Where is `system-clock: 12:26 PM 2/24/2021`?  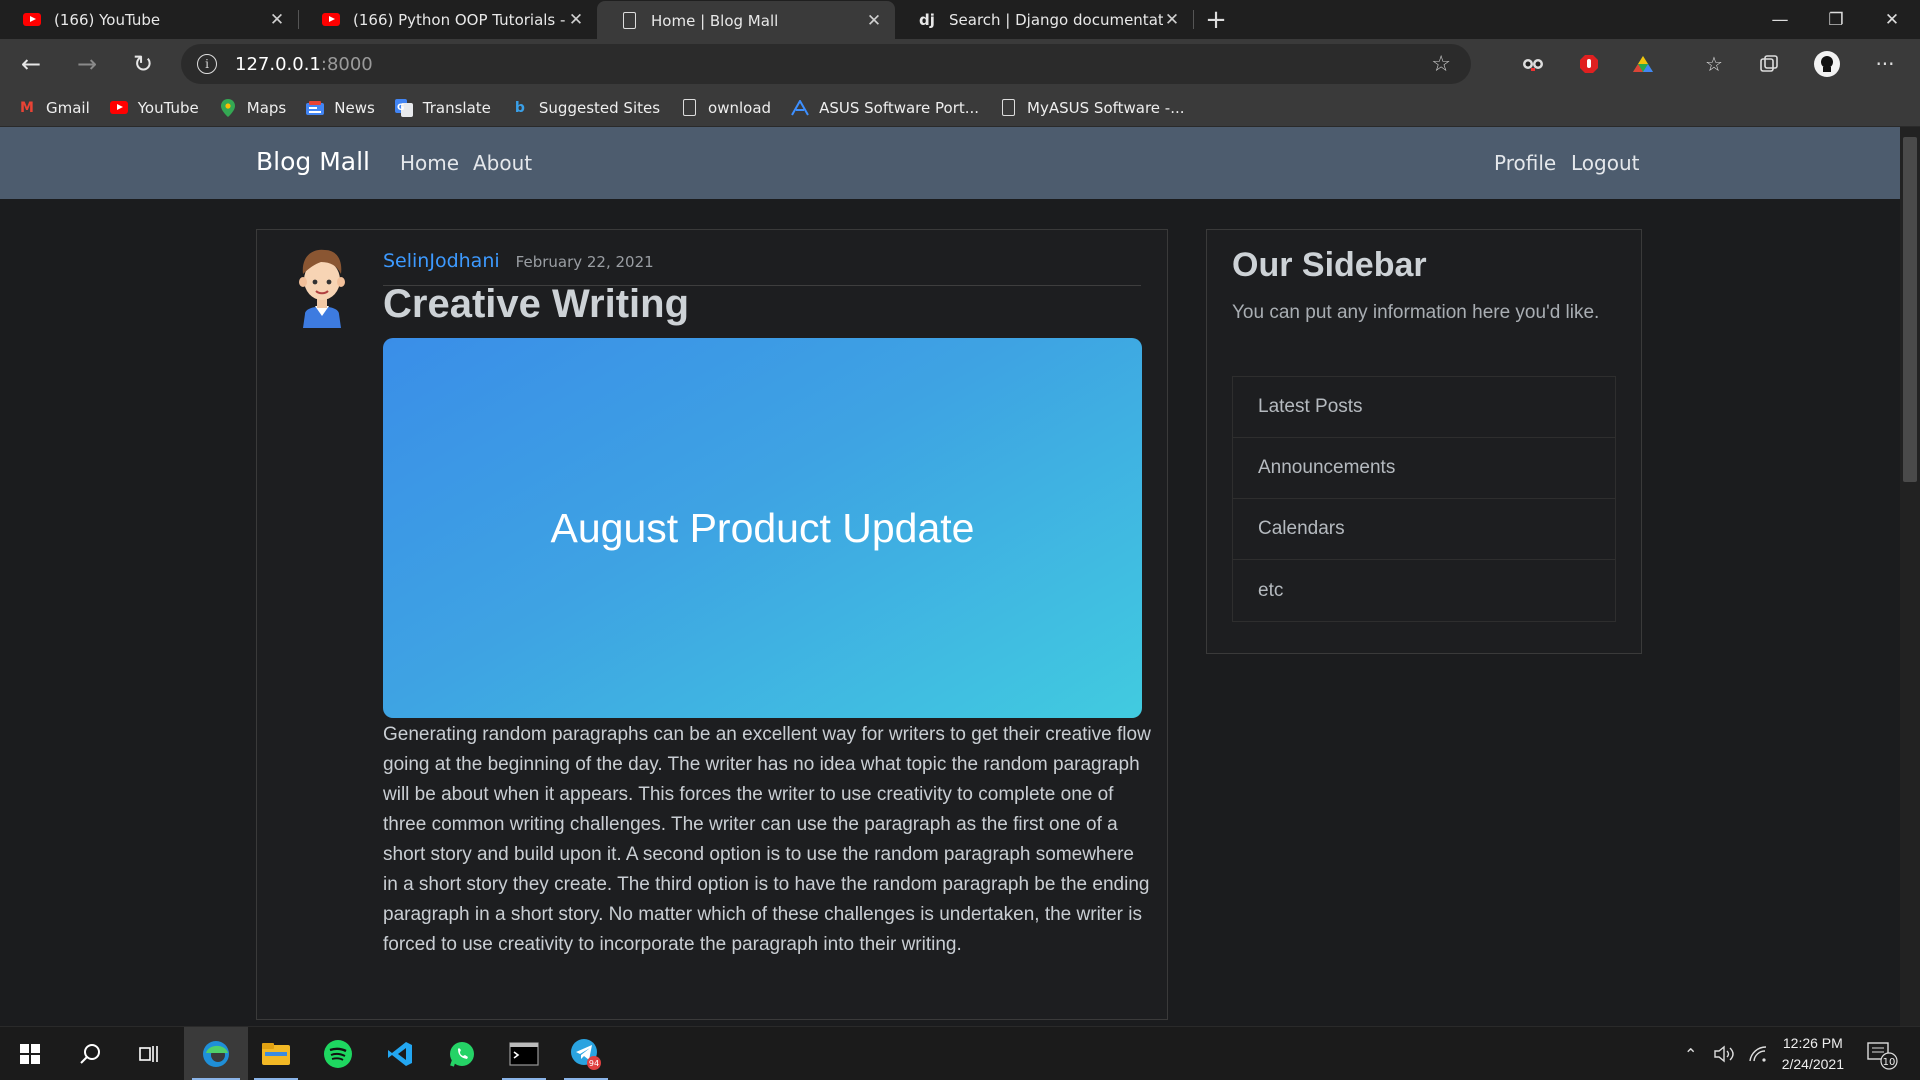
system-clock: 12:26 PM 2/24/2021 is located at coordinates (1813, 1054).